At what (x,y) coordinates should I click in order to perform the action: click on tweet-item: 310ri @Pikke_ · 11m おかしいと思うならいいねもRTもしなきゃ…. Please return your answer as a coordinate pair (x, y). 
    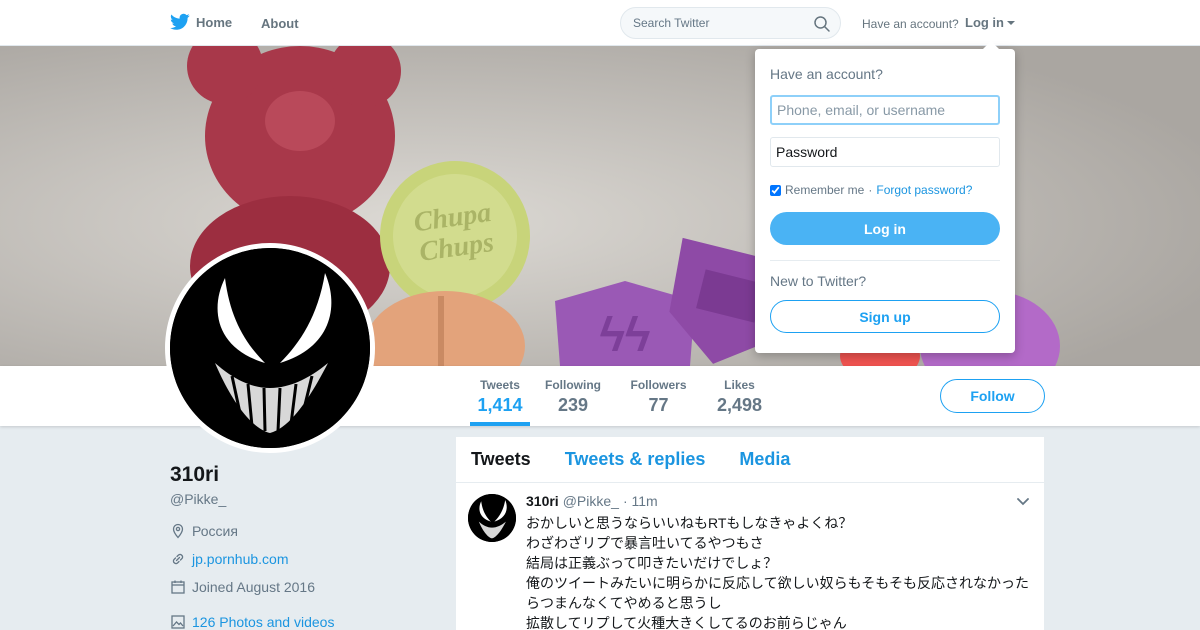
    Looking at the image, I should click on (750, 557).